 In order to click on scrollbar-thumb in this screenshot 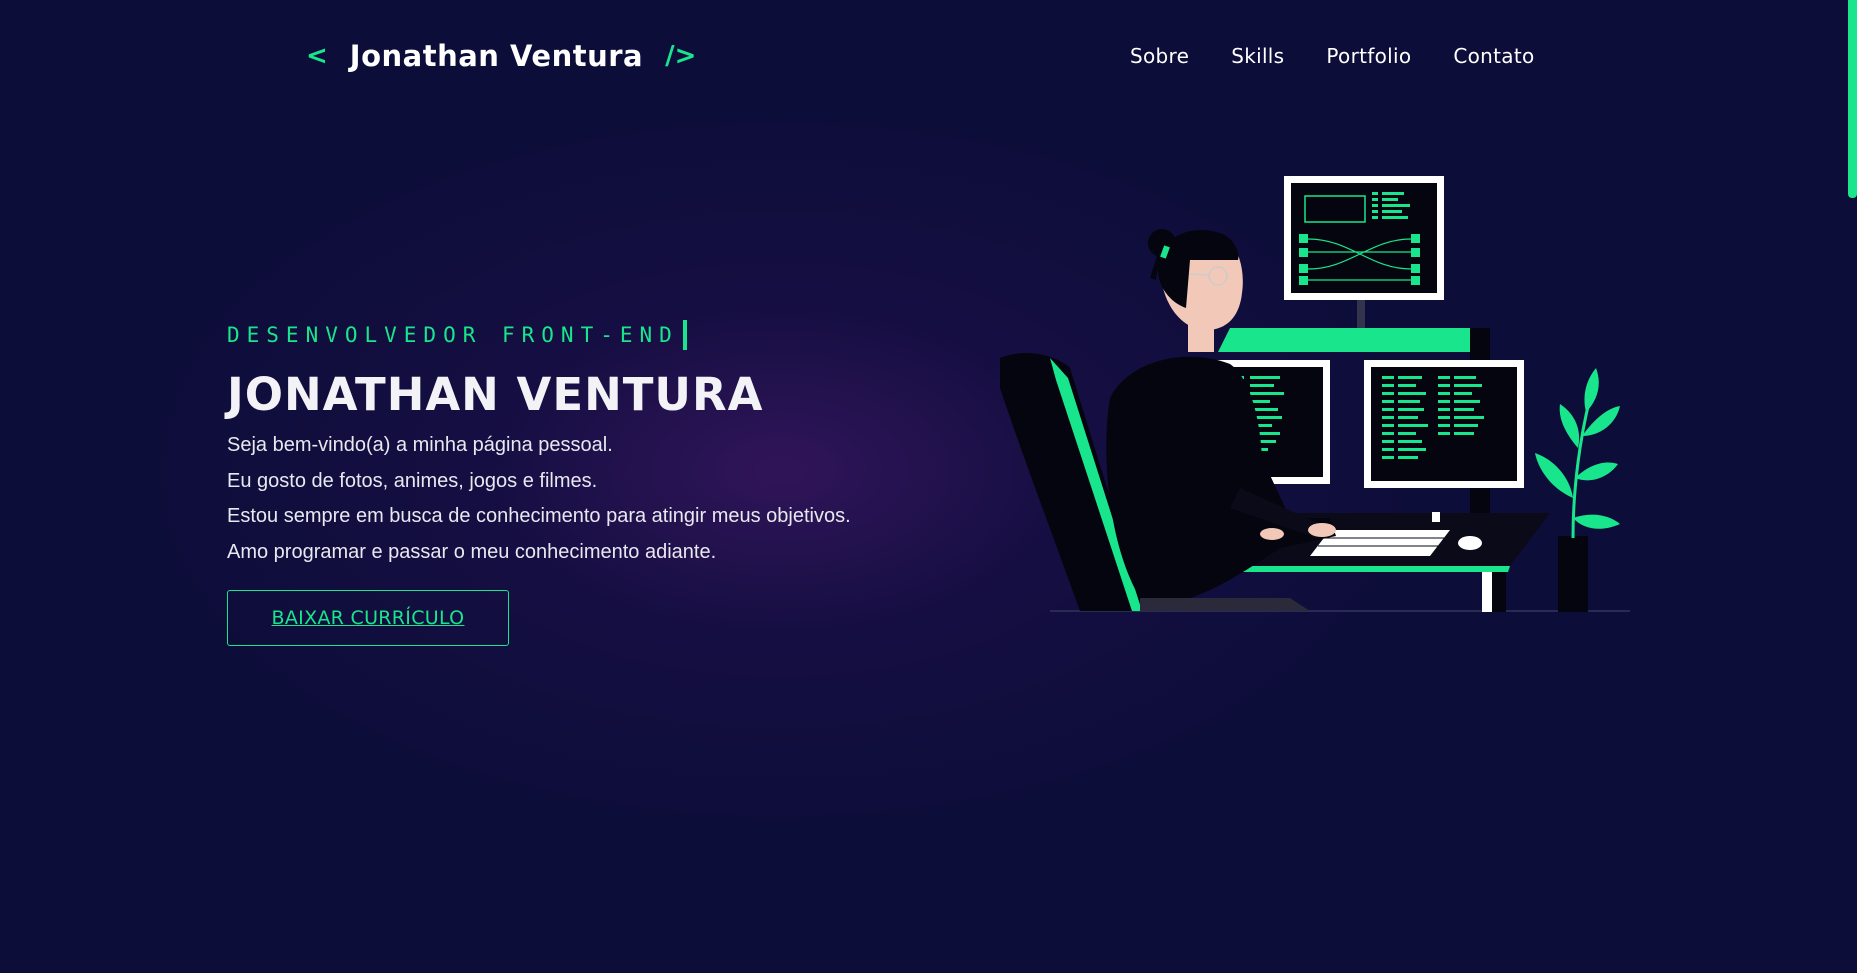, I will do `click(1852, 99)`.